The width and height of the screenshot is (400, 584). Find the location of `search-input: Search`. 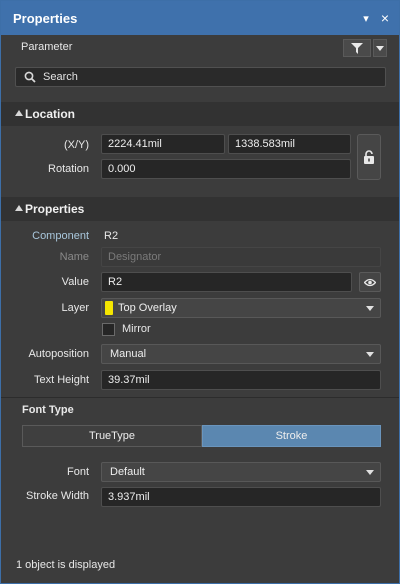

search-input: Search is located at coordinates (200, 77).